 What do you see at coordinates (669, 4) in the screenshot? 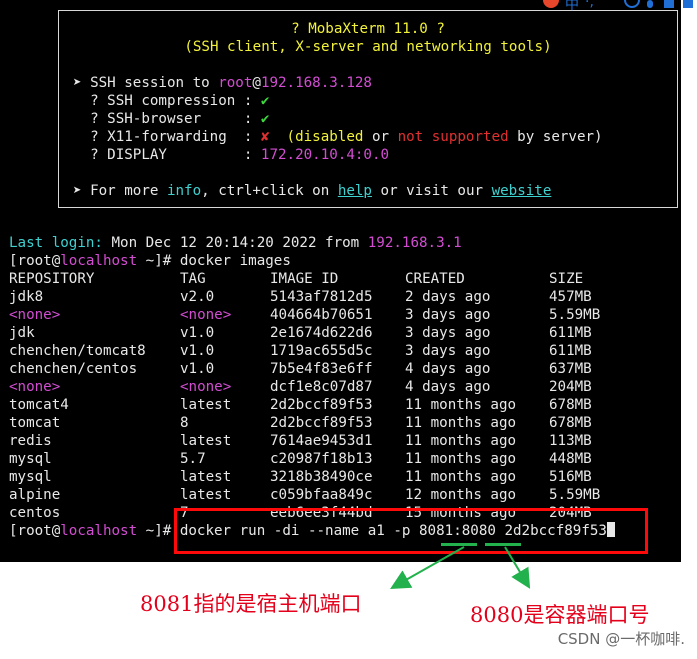
I see `keyboard-icon` at bounding box center [669, 4].